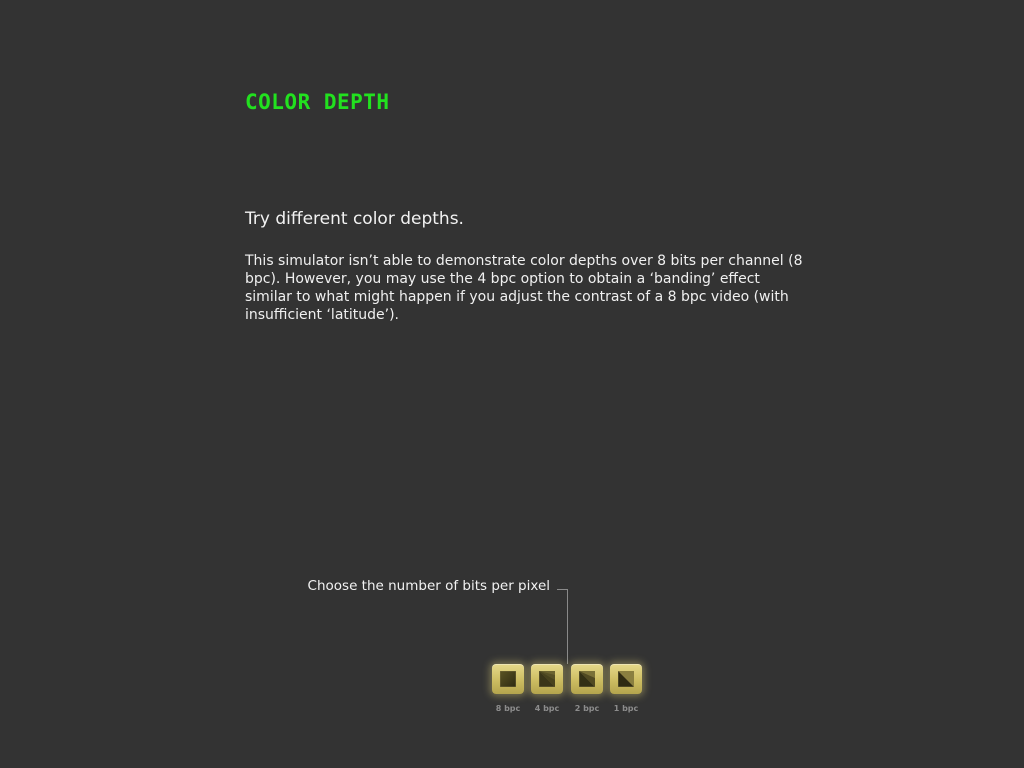 Image resolution: width=1024 pixels, height=768 pixels. I want to click on depth-8bpc-button, so click(508, 679).